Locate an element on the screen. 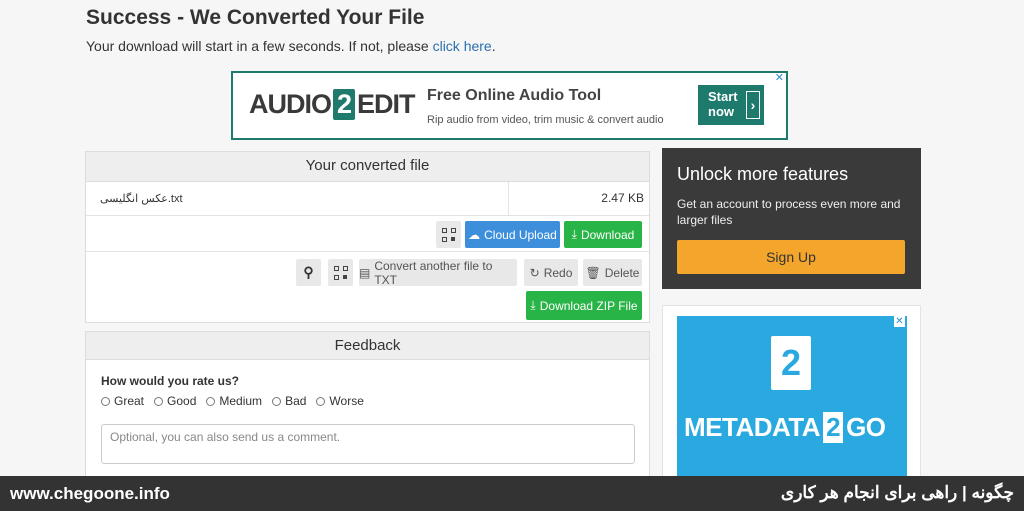 This screenshot has height=511, width=1024. ad-headline: Free Online Audio Tool is located at coordinates (514, 95).